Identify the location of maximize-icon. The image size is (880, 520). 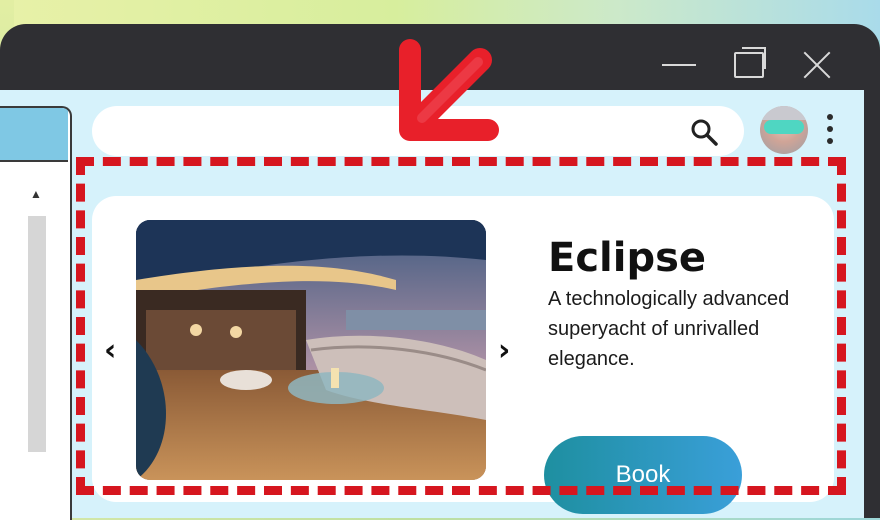
(750, 62).